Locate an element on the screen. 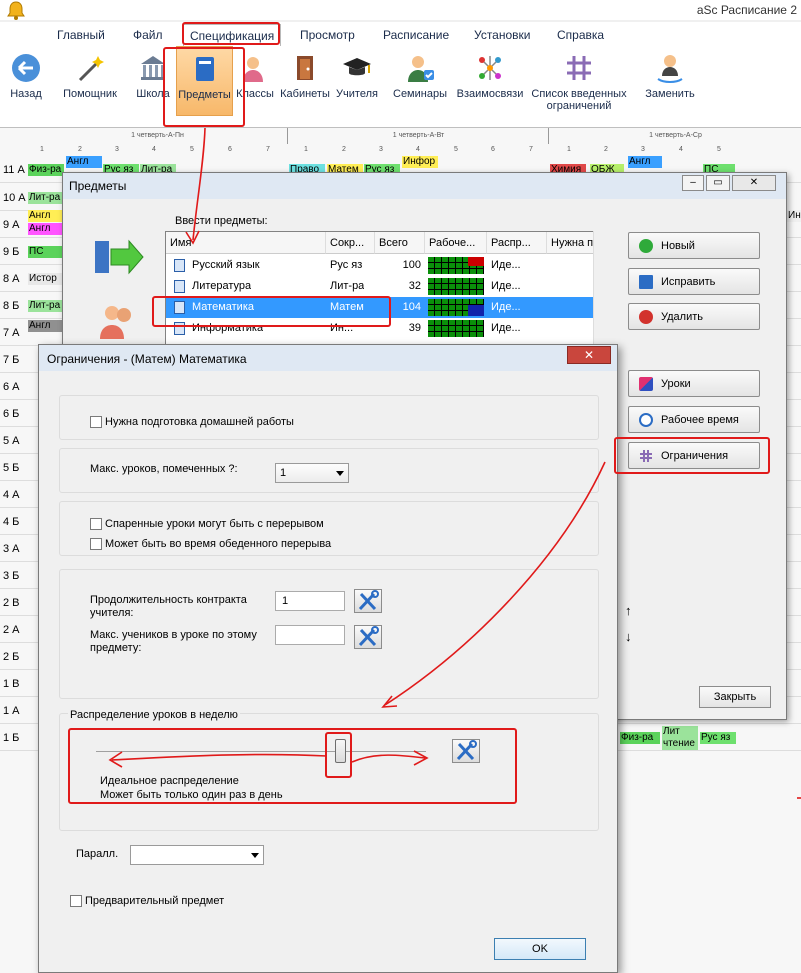 This screenshot has height=973, width=801. rooms-button: Кабинеты is located at coordinates (305, 81).